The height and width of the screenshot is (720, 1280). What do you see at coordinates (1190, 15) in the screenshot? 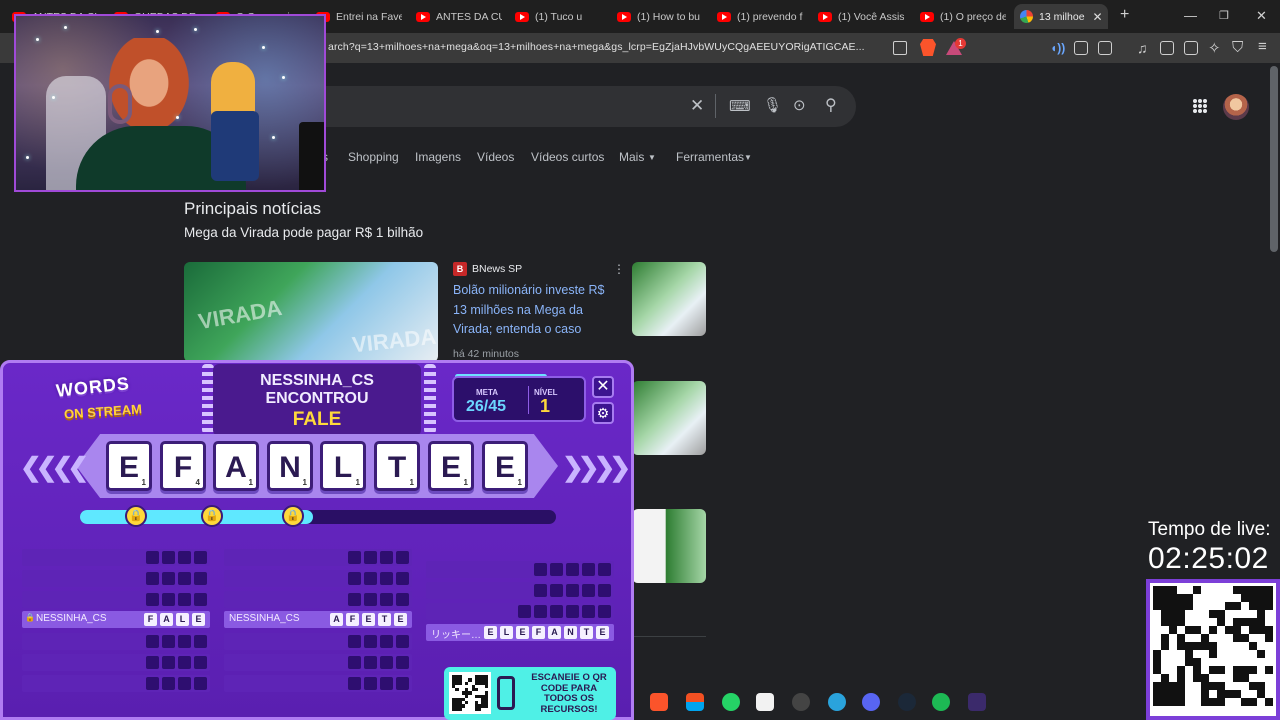
I see `minimize-icon: —` at bounding box center [1190, 15].